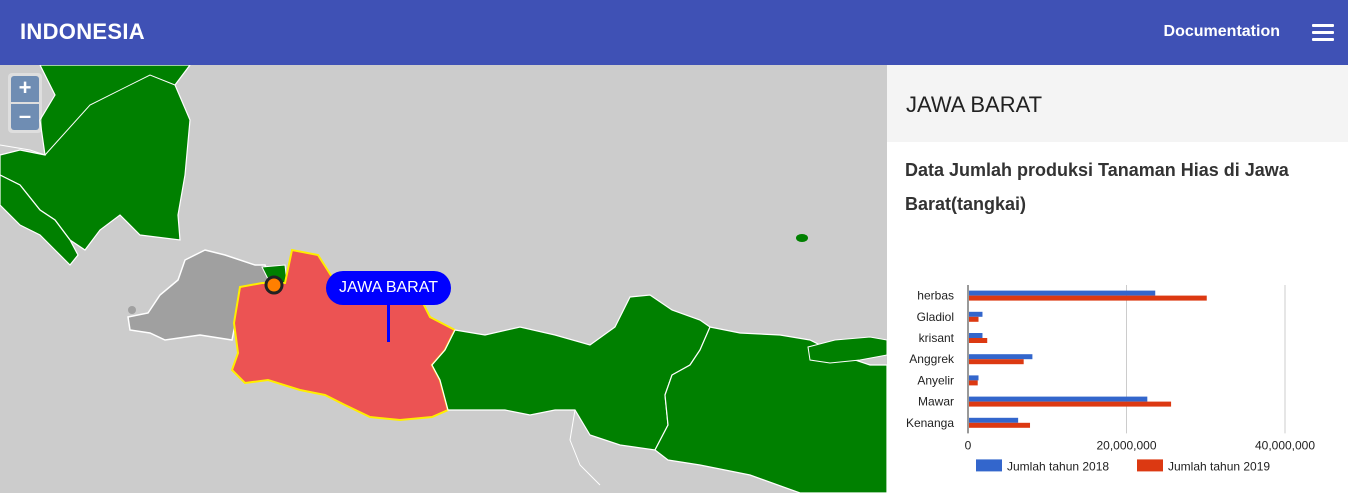 This screenshot has width=1348, height=493. What do you see at coordinates (936, 402) in the screenshot?
I see `category-label: Mawar` at bounding box center [936, 402].